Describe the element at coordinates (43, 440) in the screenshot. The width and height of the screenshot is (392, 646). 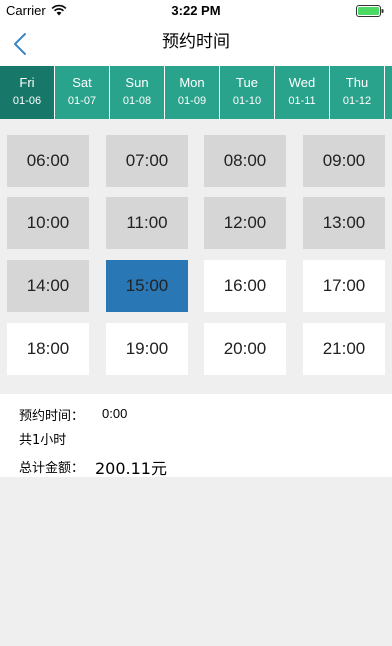
I see `duration-text: 共1小时` at that location.